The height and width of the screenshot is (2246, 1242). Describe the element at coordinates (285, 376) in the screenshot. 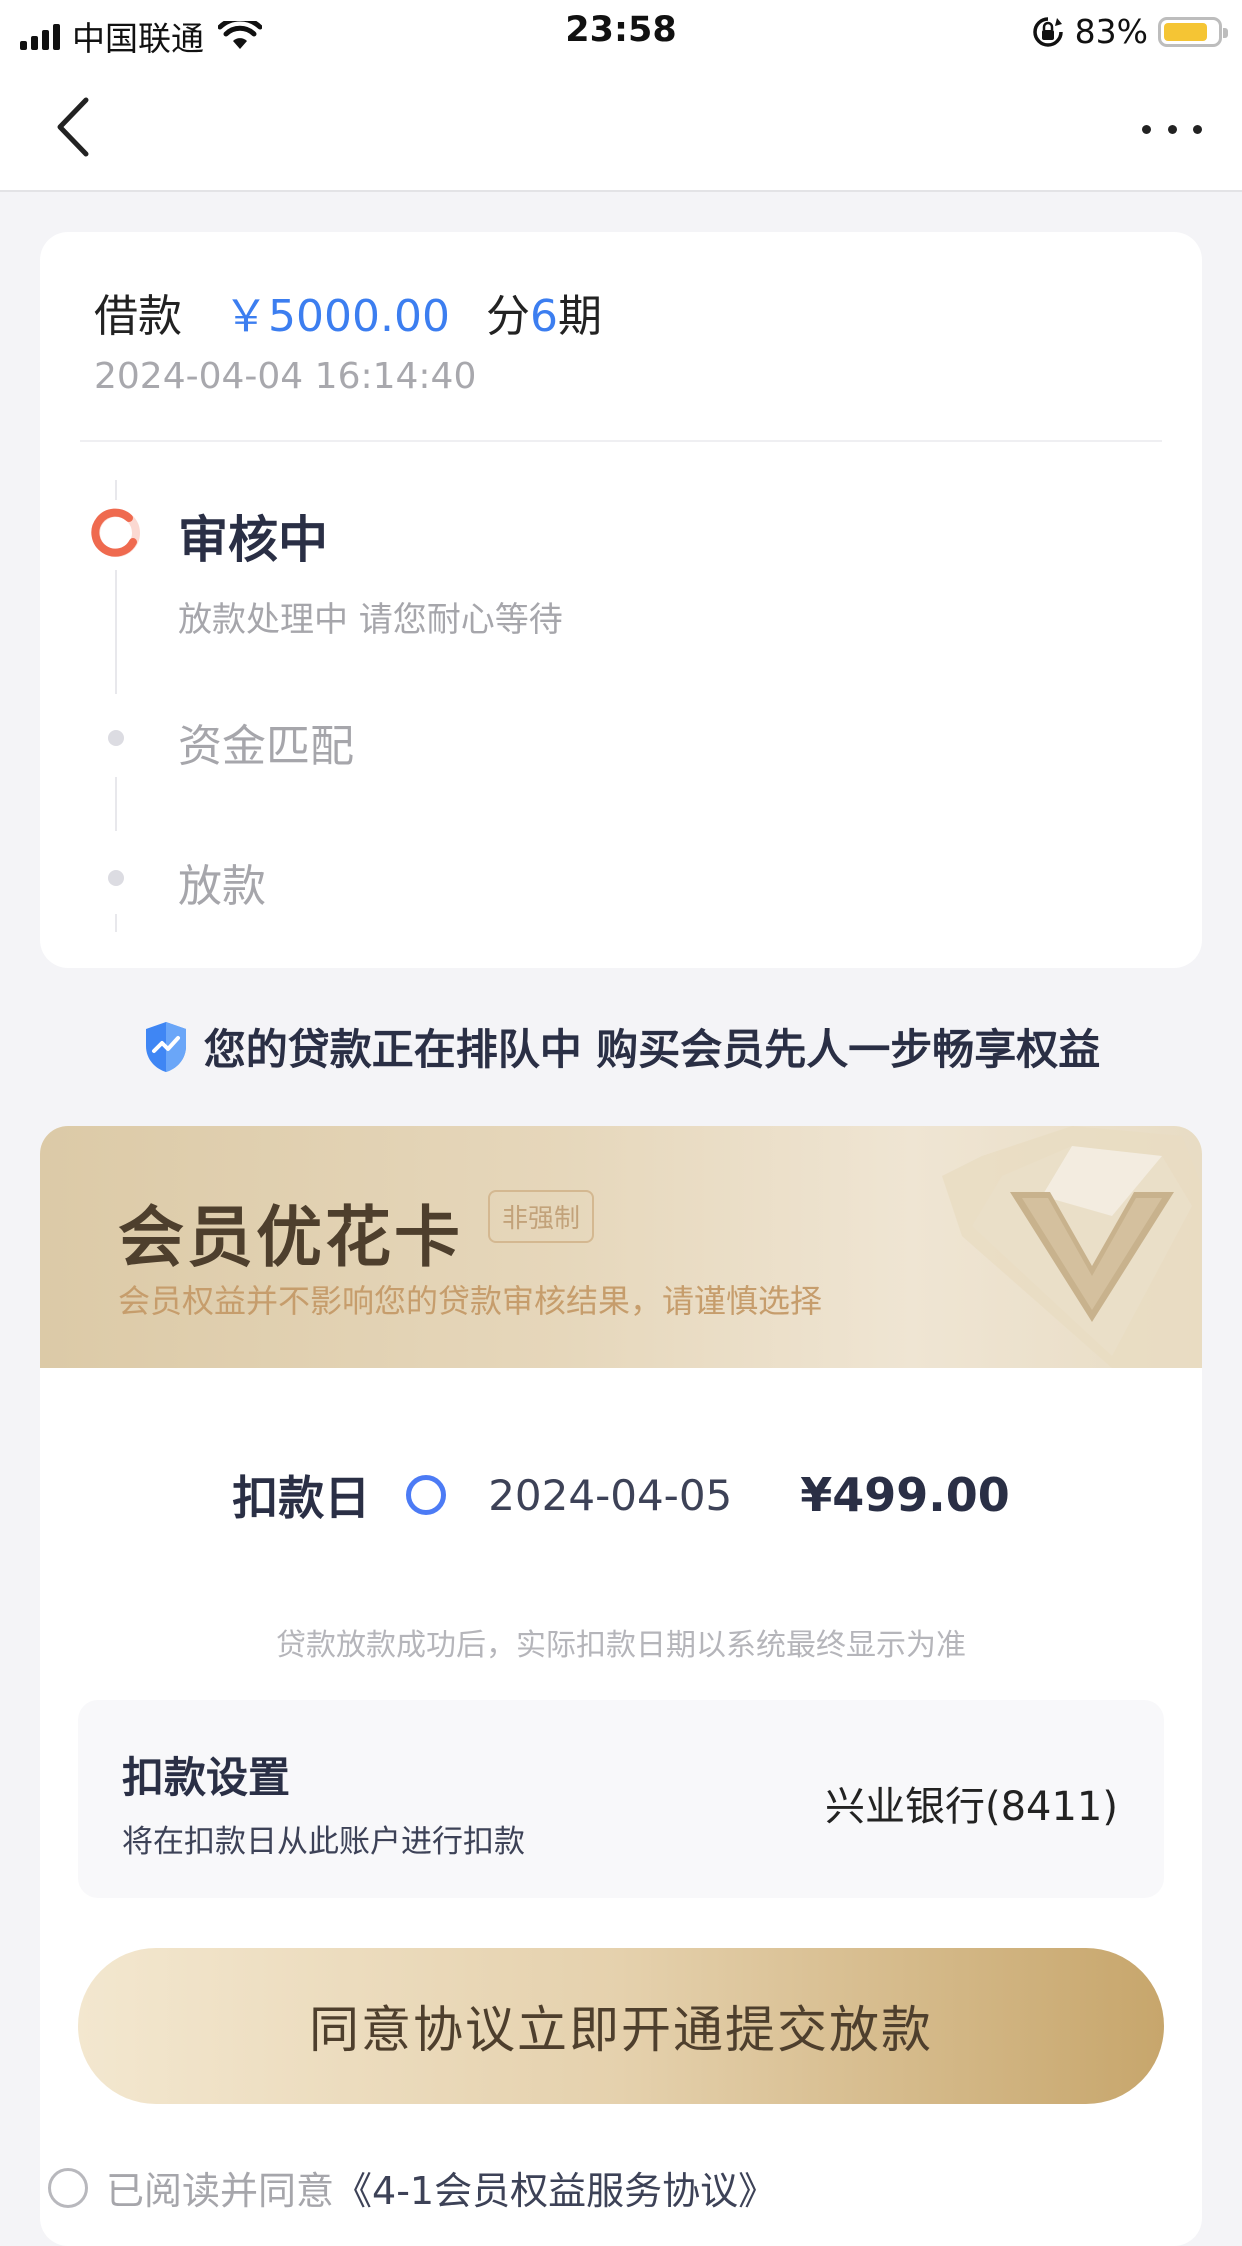

I see `loan-timestamp: 2024-04-04 16:14:40` at that location.